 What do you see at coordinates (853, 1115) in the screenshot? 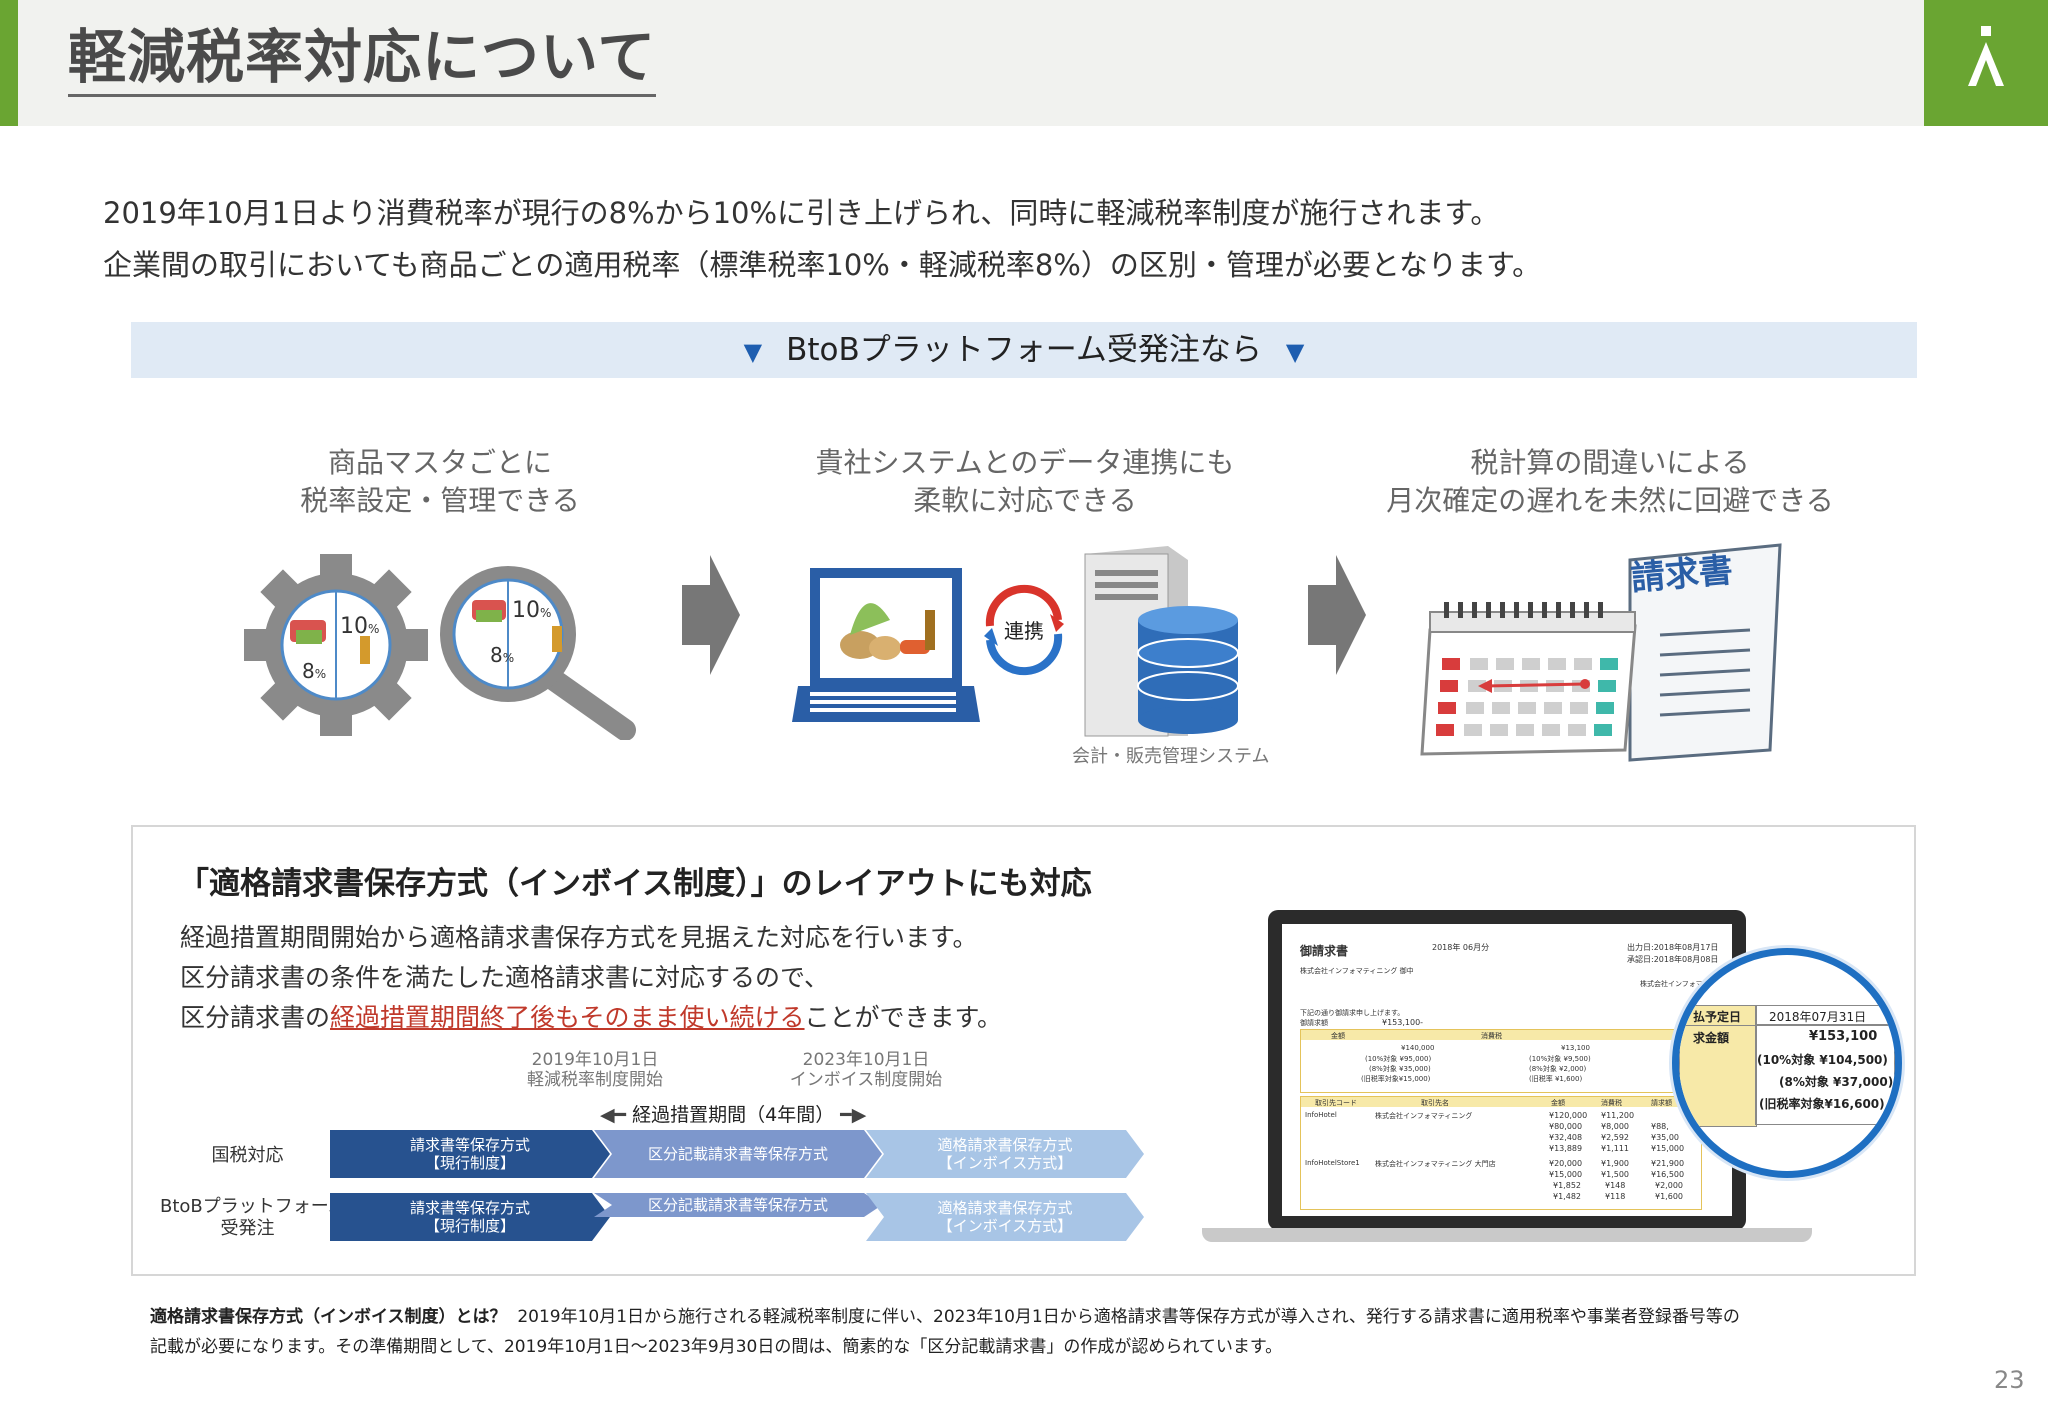
I see `arrow-right-icon: ━▶` at bounding box center [853, 1115].